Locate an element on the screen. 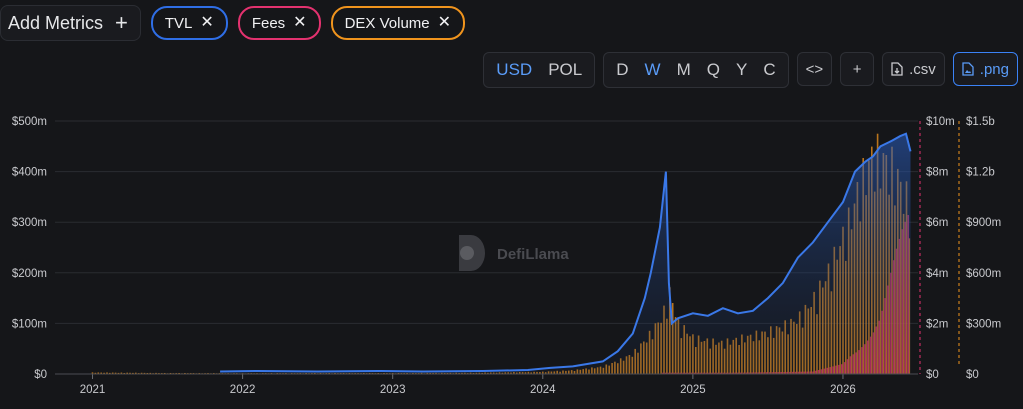 The image size is (1023, 409). csv-download-button: .csv is located at coordinates (913, 69).